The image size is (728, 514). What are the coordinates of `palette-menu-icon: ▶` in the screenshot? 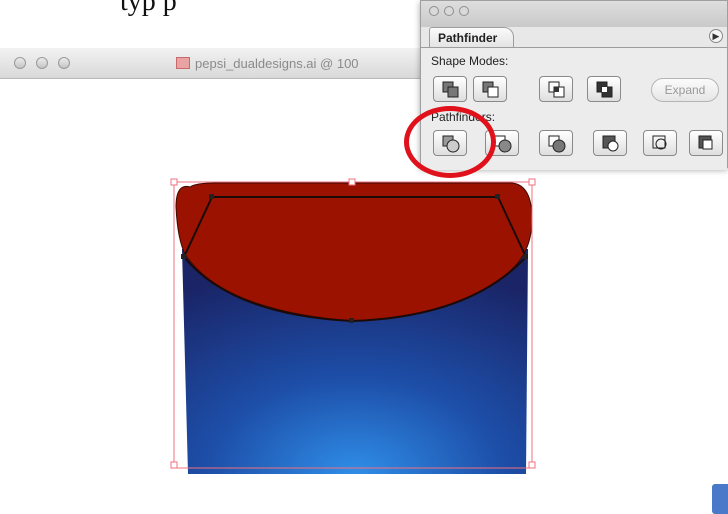 It's located at (716, 36).